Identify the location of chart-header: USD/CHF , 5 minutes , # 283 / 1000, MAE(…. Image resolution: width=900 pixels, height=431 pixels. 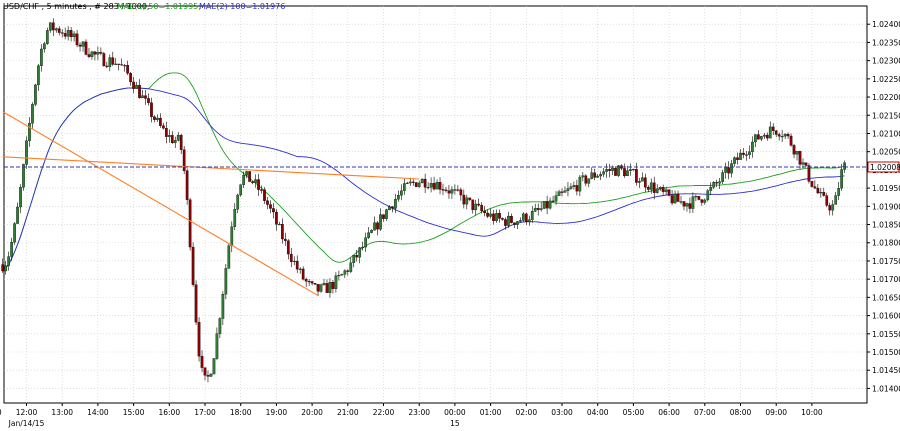
(144, 6).